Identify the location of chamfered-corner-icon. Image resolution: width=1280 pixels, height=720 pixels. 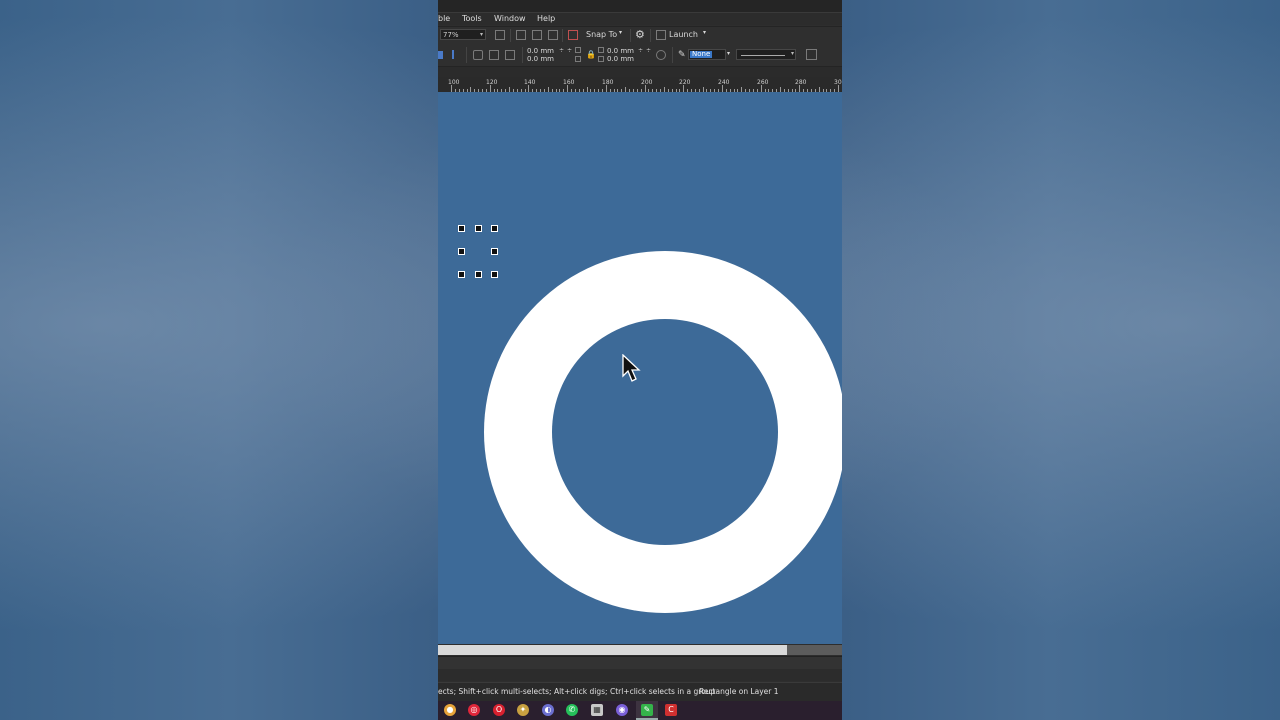
(510, 55).